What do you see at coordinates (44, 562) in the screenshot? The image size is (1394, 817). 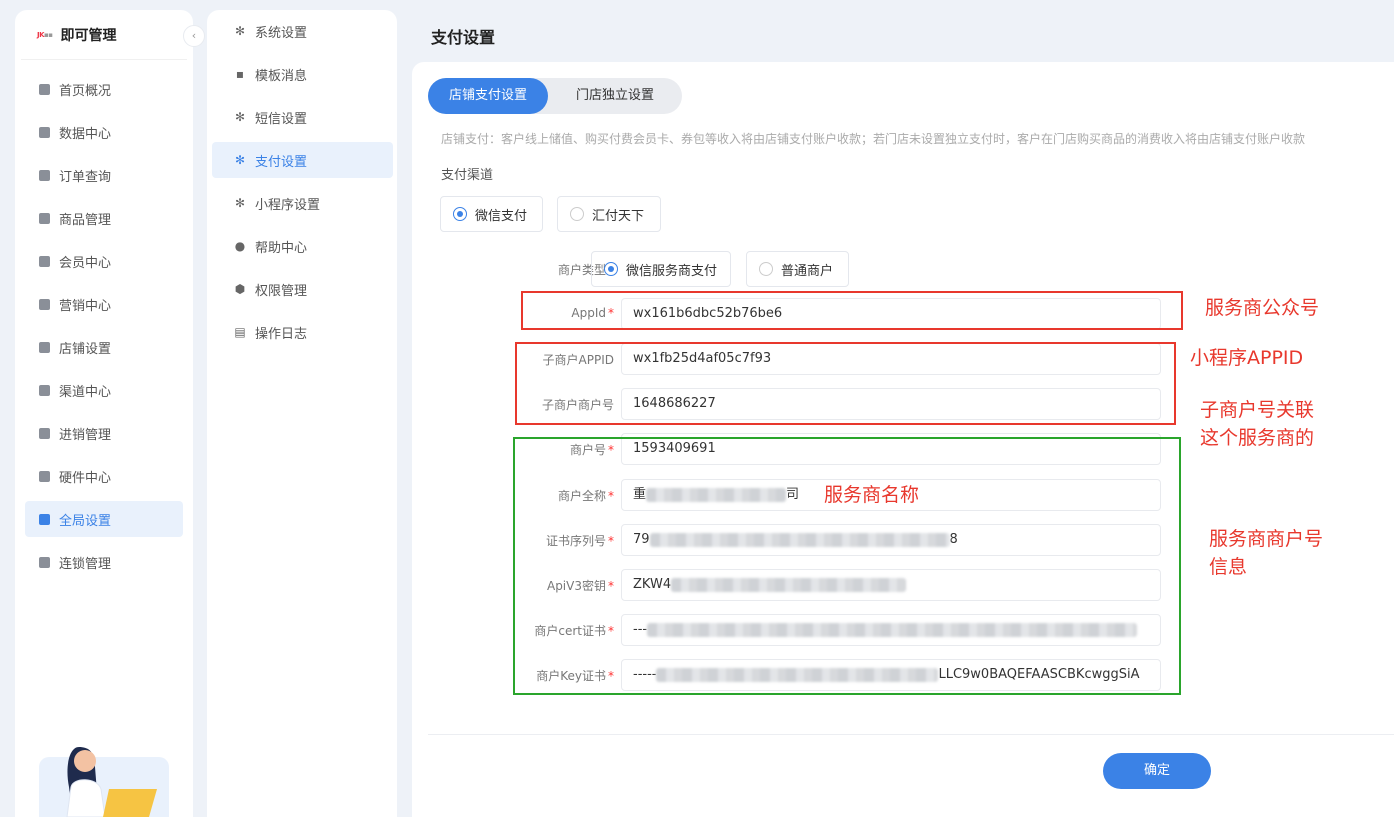 I see `chain-icon` at bounding box center [44, 562].